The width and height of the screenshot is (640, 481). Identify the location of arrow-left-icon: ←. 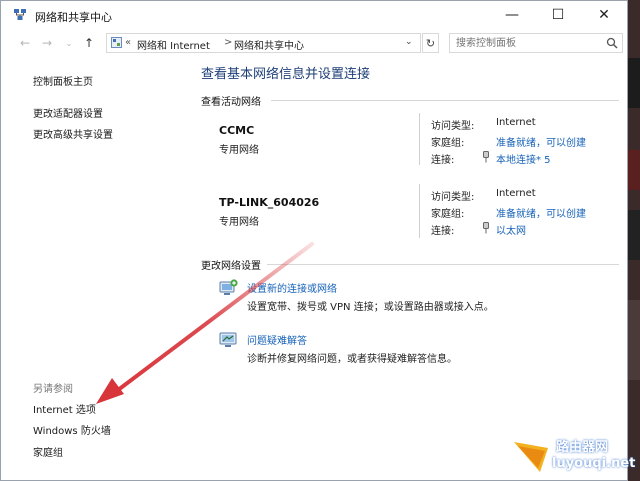
(25, 43).